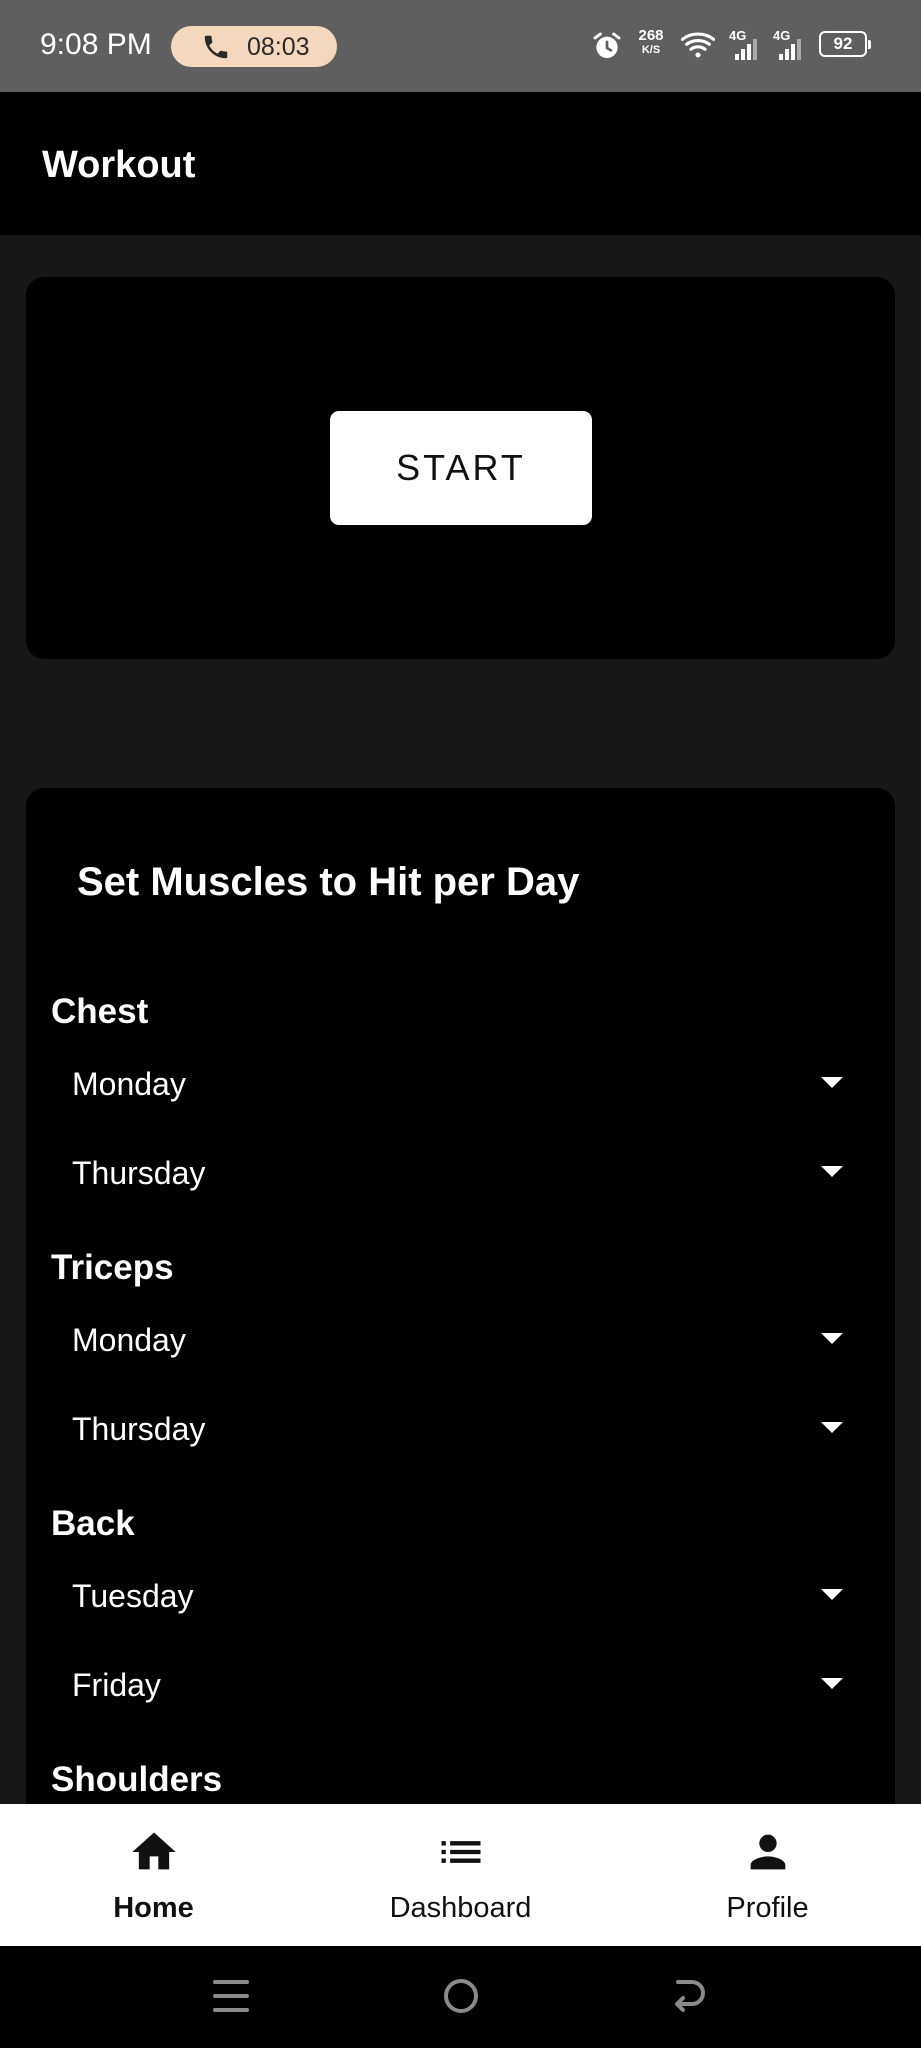 The image size is (921, 2048). What do you see at coordinates (651, 41) in the screenshot?
I see `net-speed: 268 K/S` at bounding box center [651, 41].